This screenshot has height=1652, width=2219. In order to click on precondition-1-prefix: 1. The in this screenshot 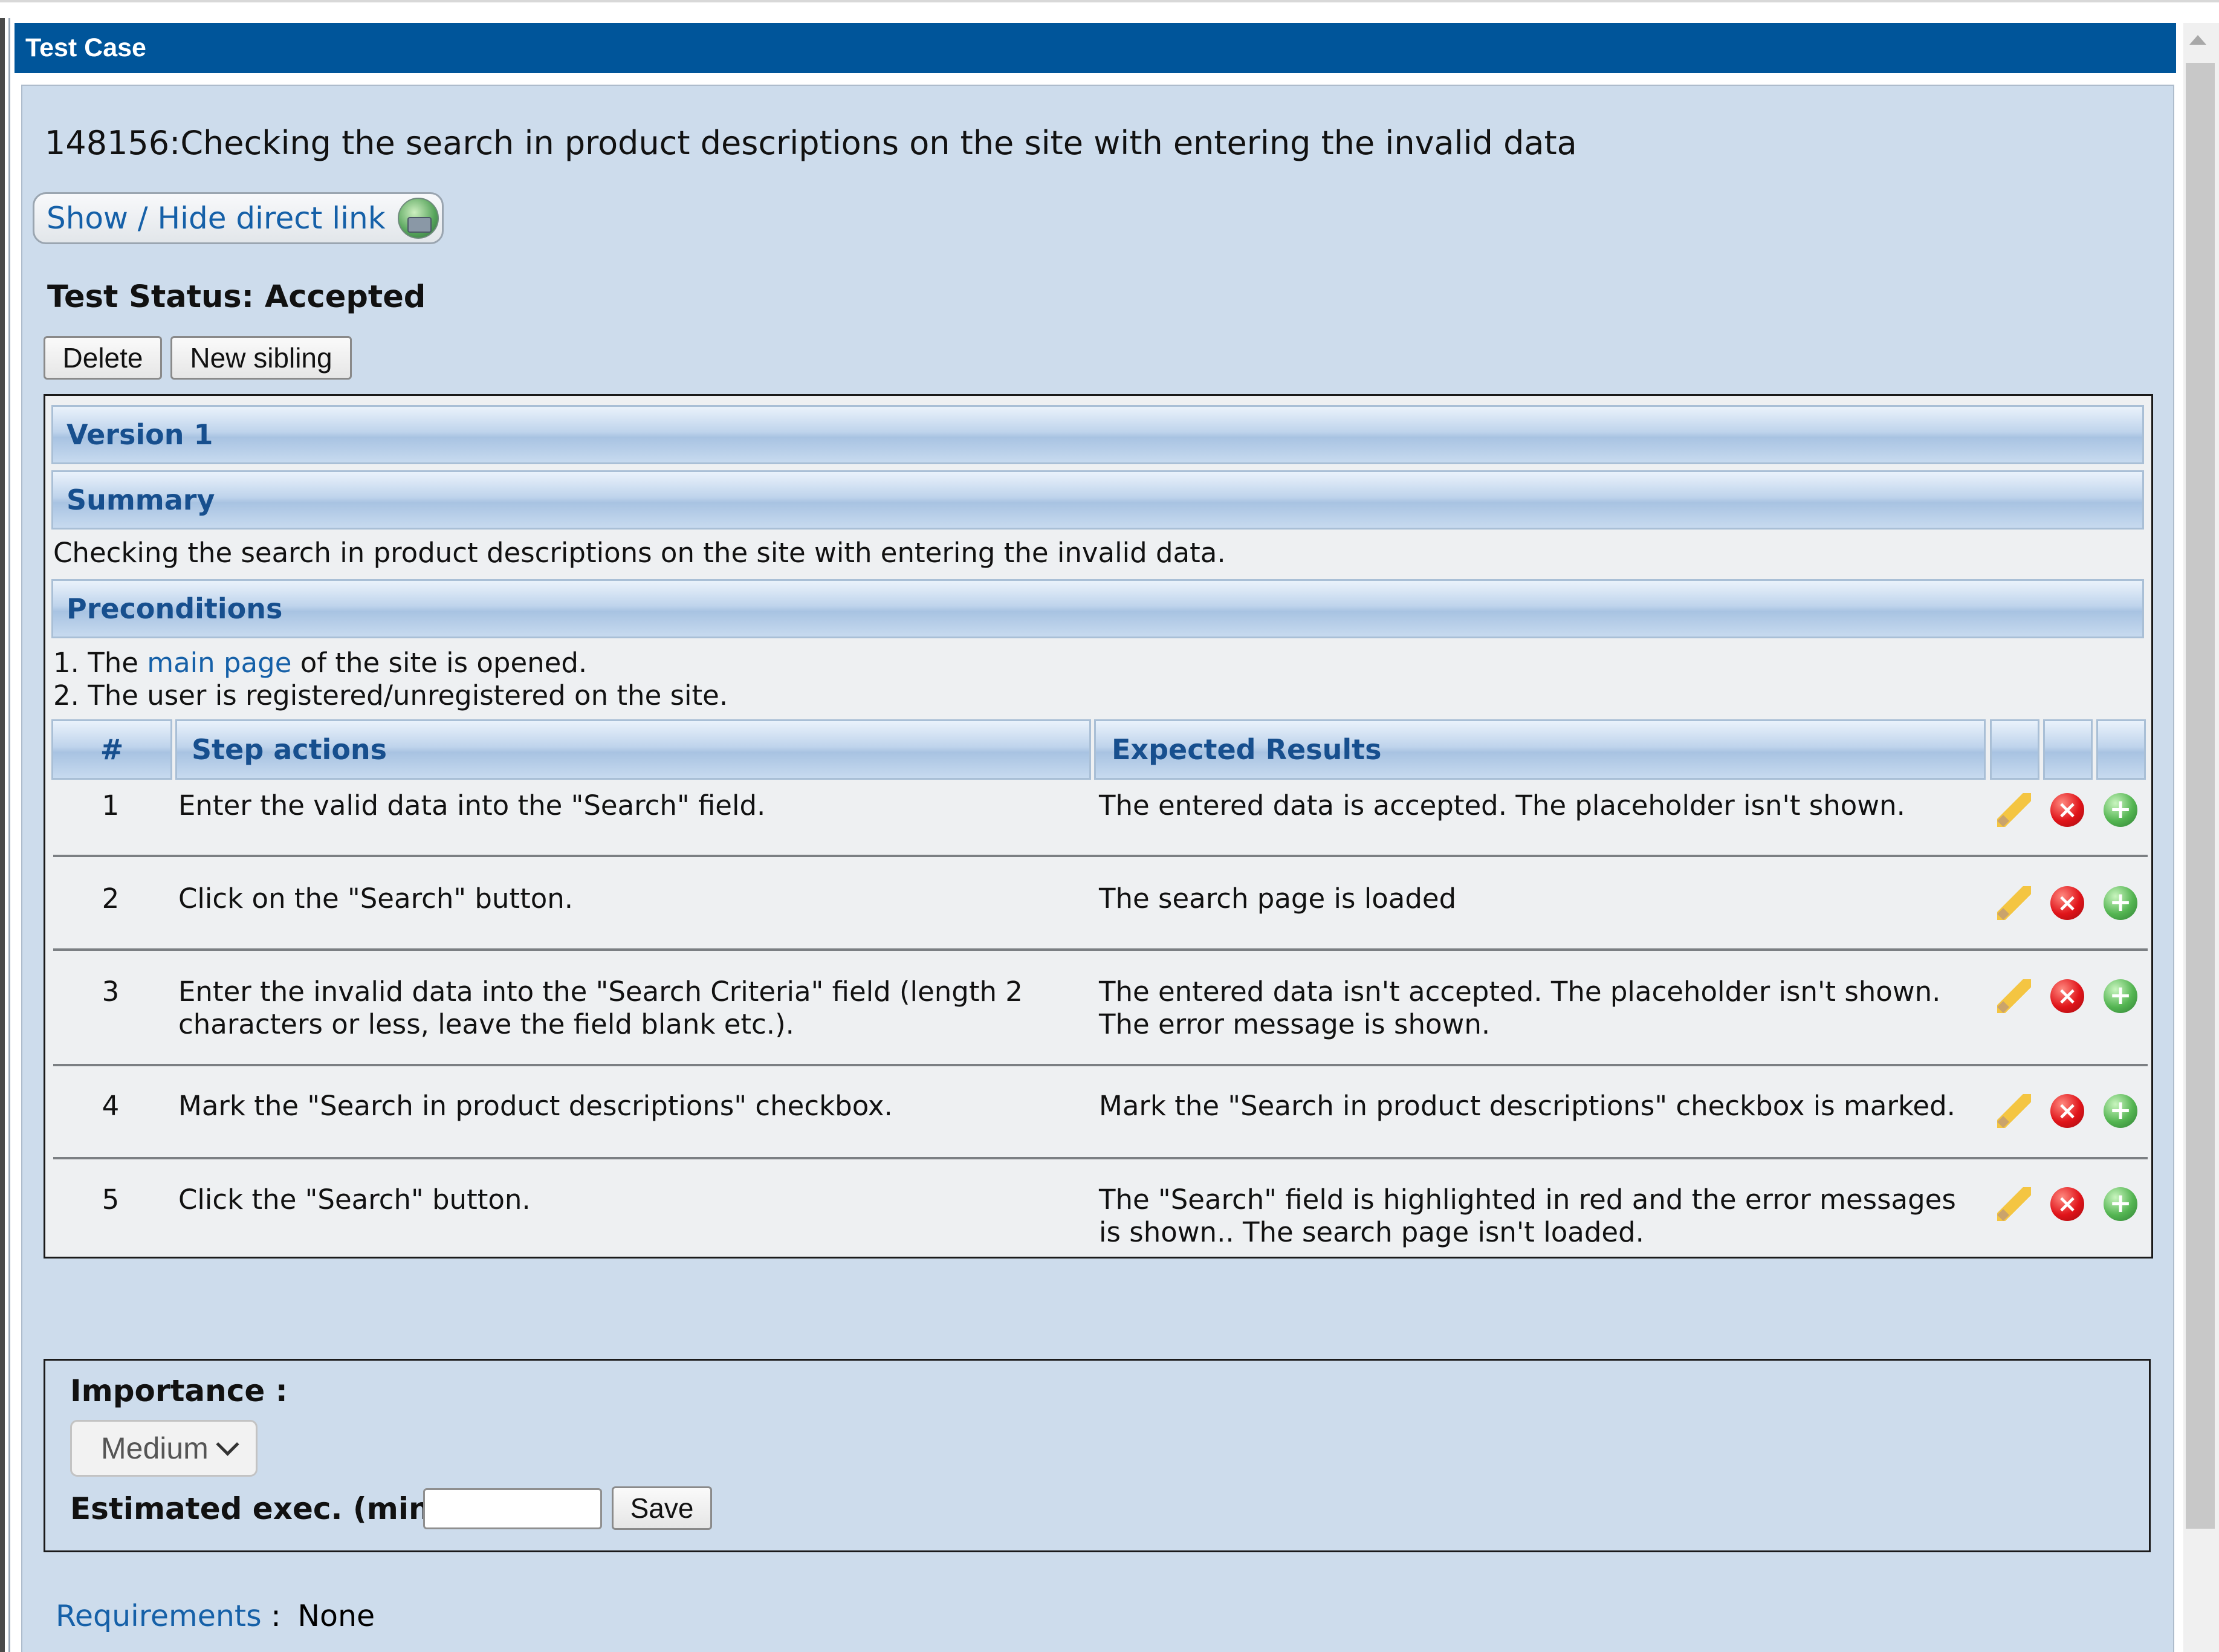, I will do `click(100, 663)`.